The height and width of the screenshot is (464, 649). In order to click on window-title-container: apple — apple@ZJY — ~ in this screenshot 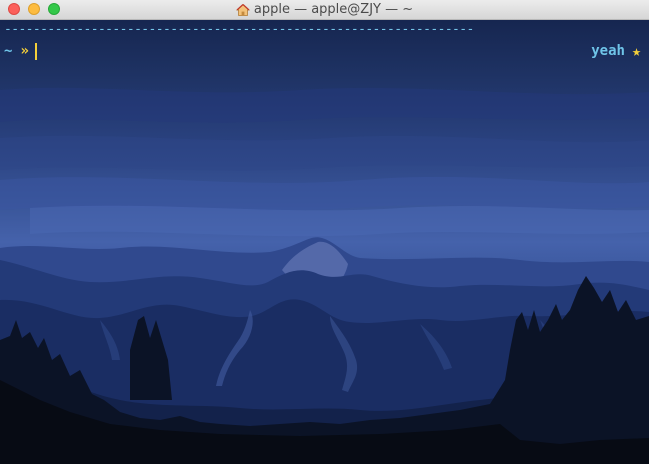, I will do `click(324, 9)`.